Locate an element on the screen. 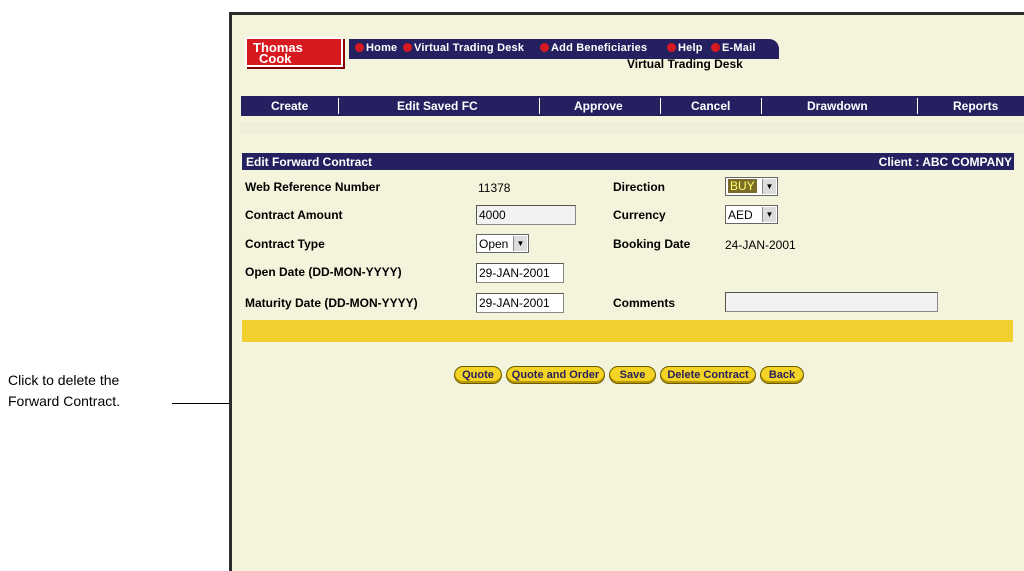 The height and width of the screenshot is (571, 1024). delete-contract-button: Delete Contract is located at coordinates (708, 375).